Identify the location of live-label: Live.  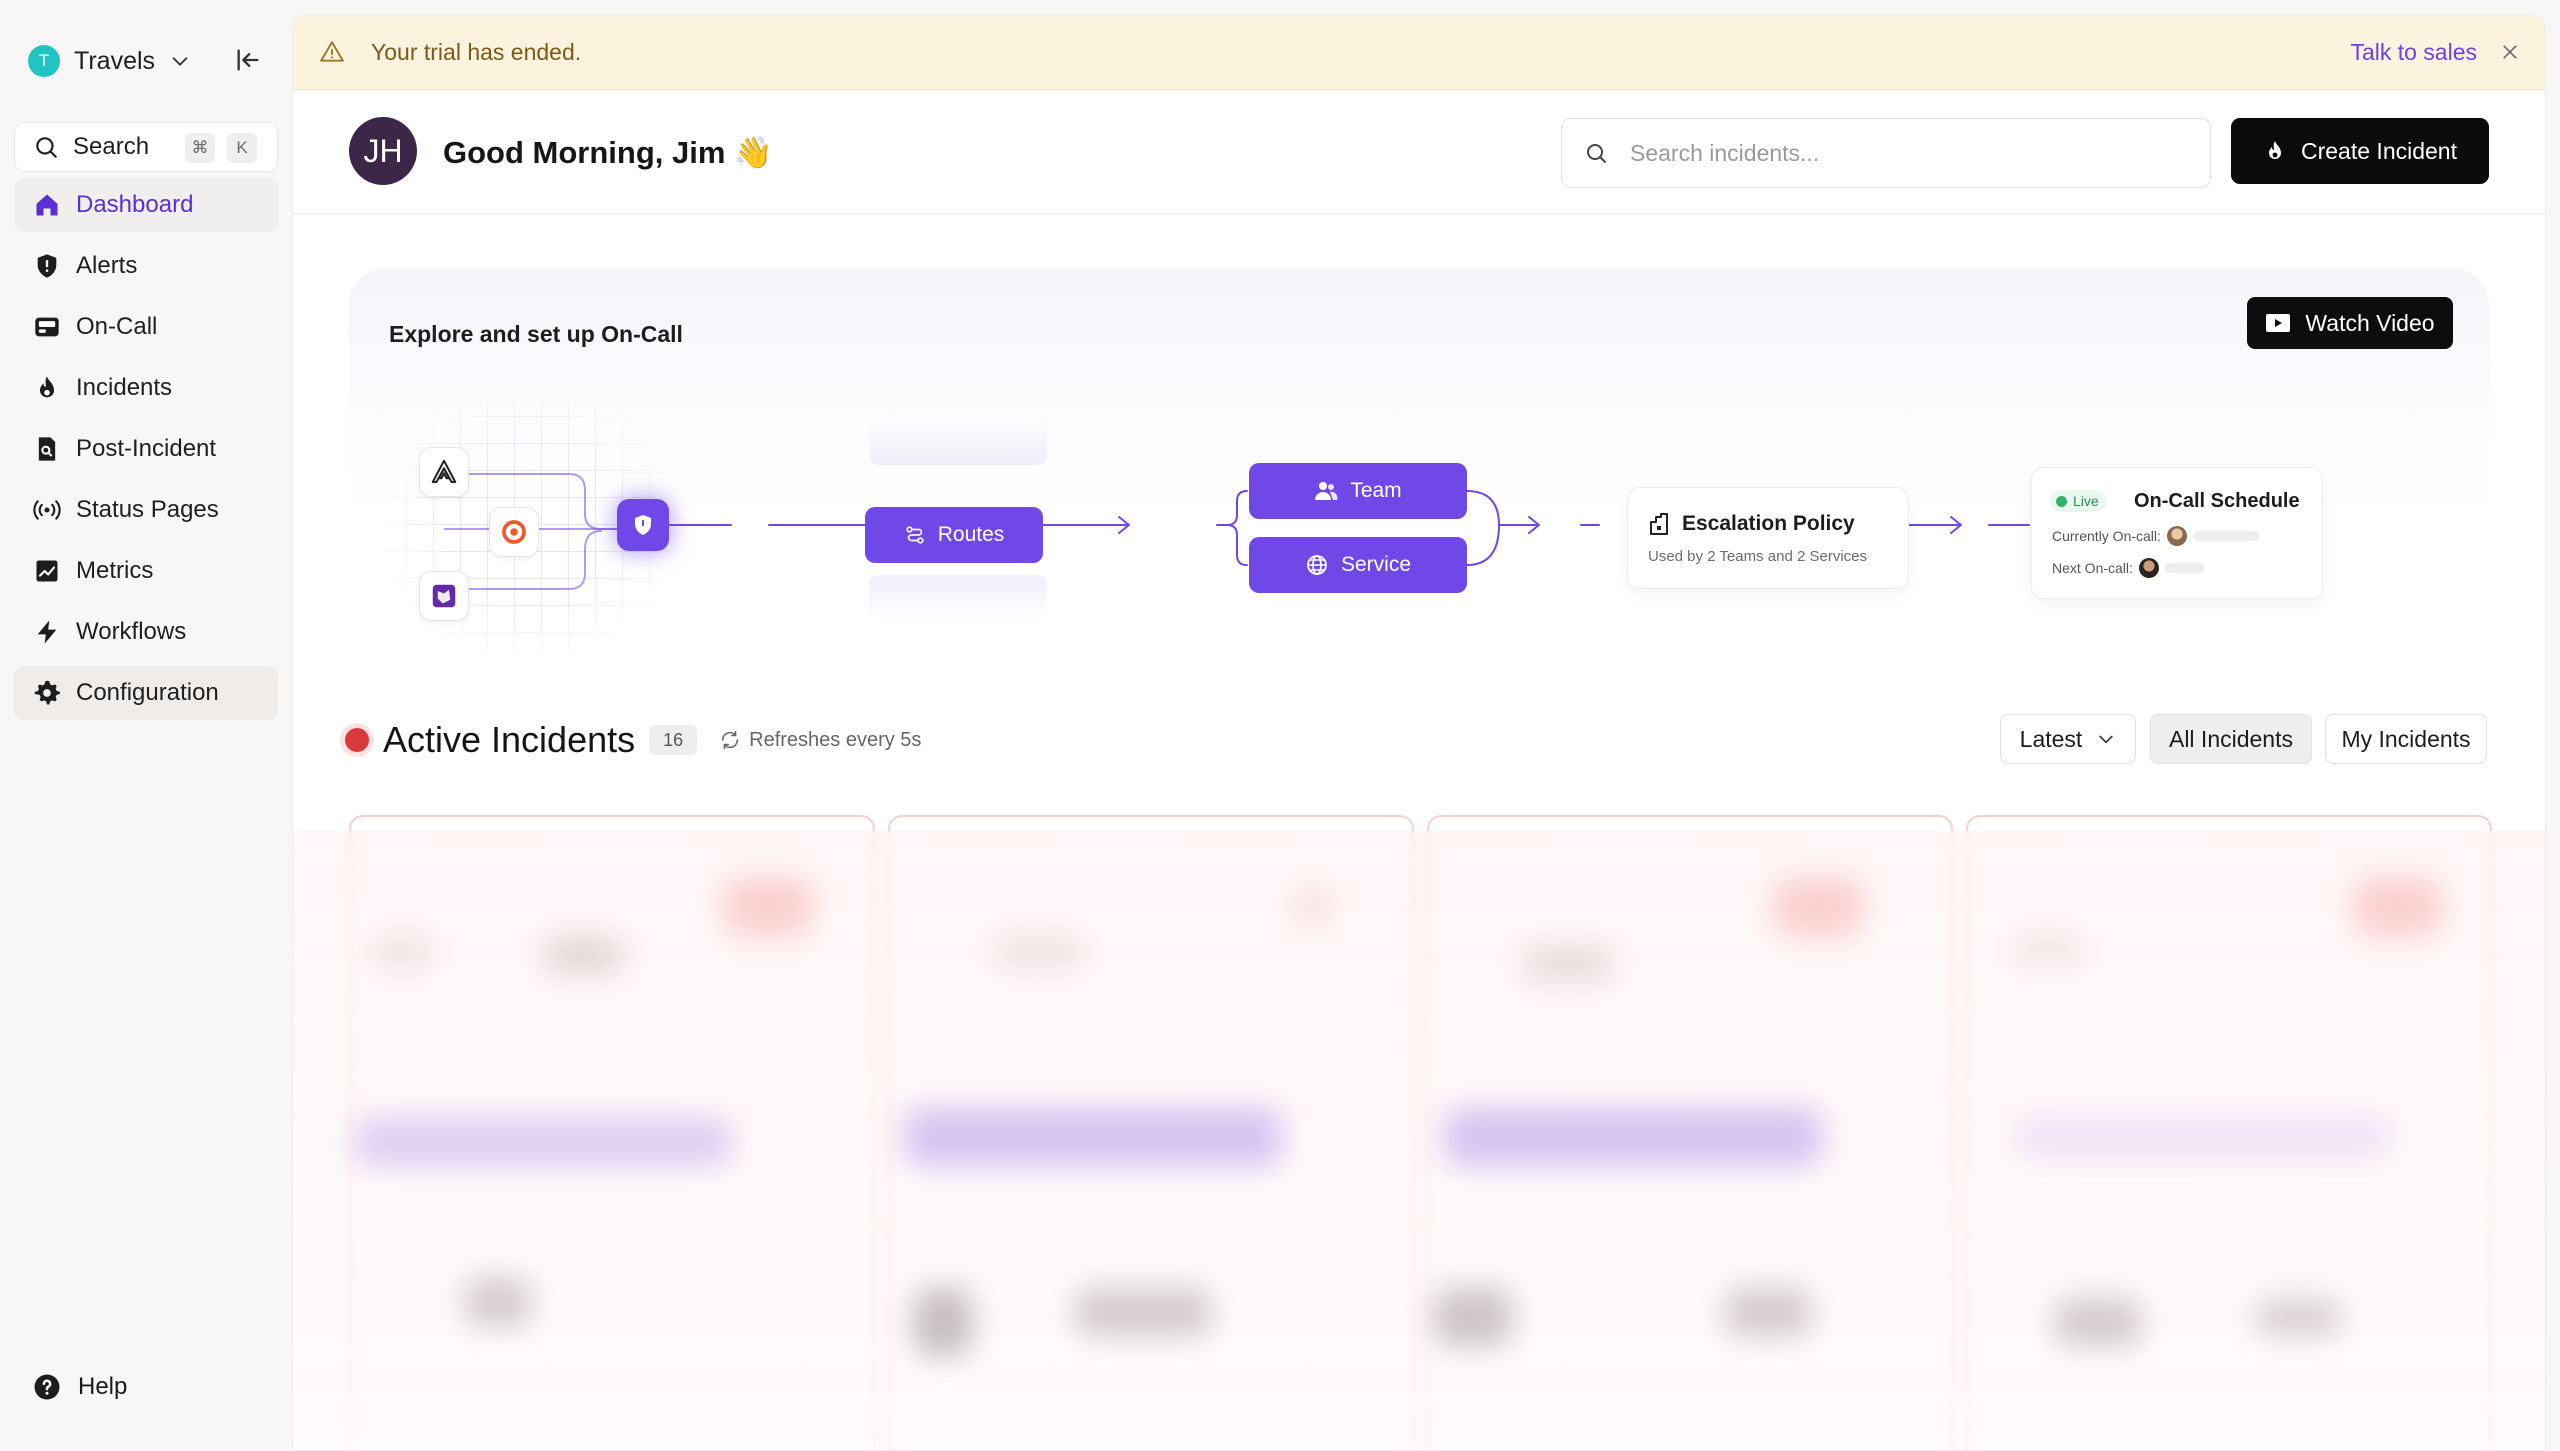
(2086, 501).